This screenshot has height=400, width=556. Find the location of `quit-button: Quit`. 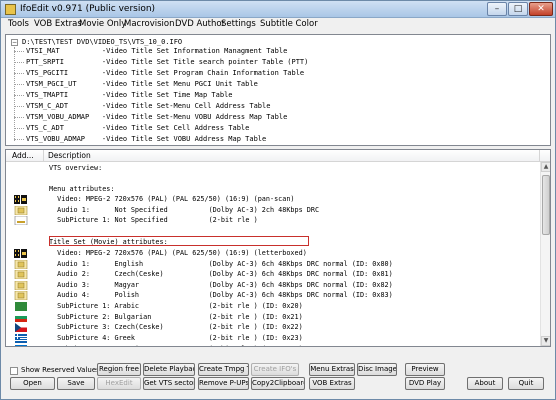

quit-button: Quit is located at coordinates (526, 383).